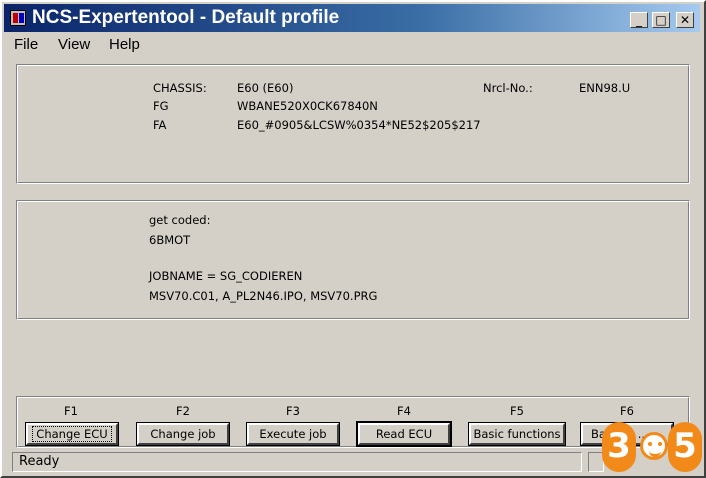  I want to click on fkey-f3-label: F3, so click(293, 411).